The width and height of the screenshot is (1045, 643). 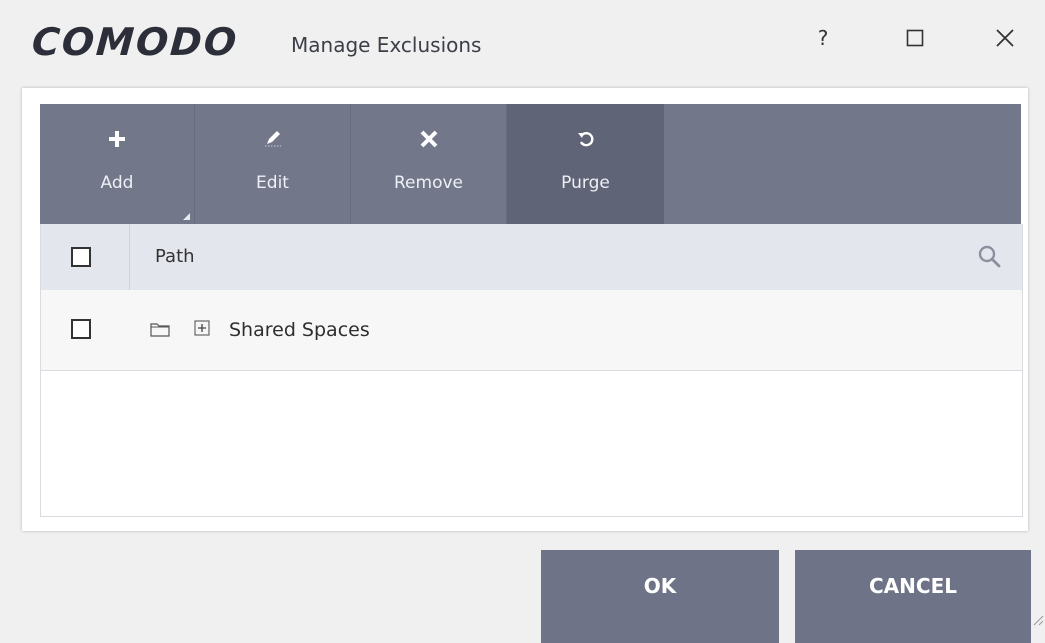 I want to click on title-bar: COMODO Manage Exclusions ?, so click(x=522, y=44).